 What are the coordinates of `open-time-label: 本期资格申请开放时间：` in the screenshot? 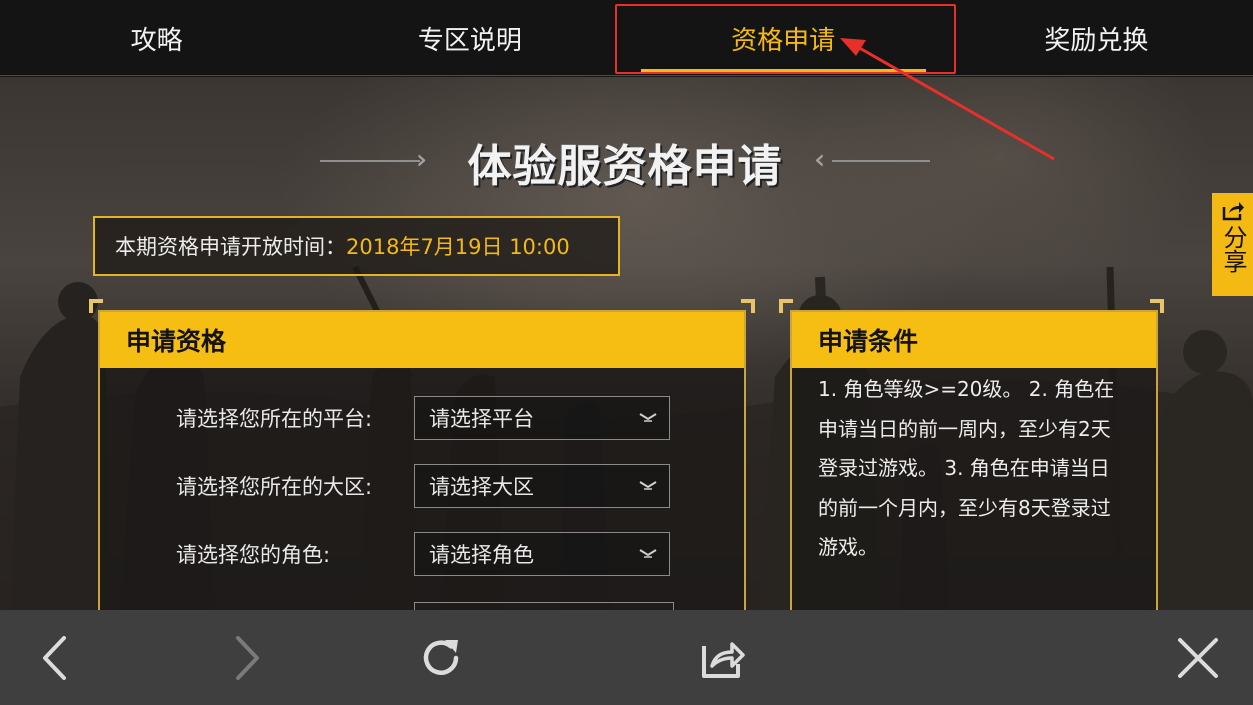 It's located at (230, 247).